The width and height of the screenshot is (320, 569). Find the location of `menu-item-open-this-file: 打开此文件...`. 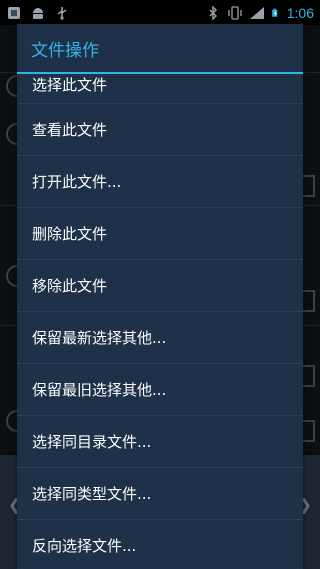

menu-item-open-this-file: 打开此文件... is located at coordinates (160, 182).